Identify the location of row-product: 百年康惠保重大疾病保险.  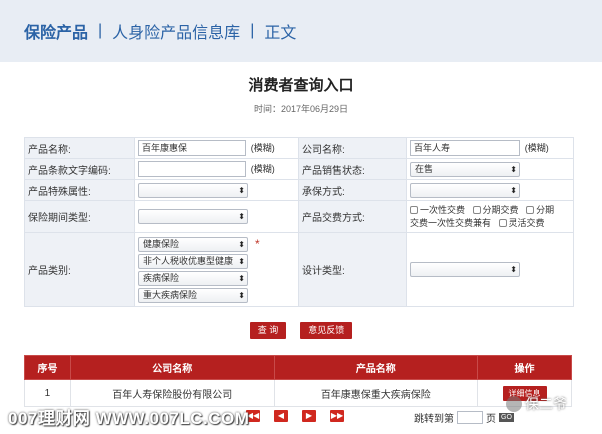
(376, 393).